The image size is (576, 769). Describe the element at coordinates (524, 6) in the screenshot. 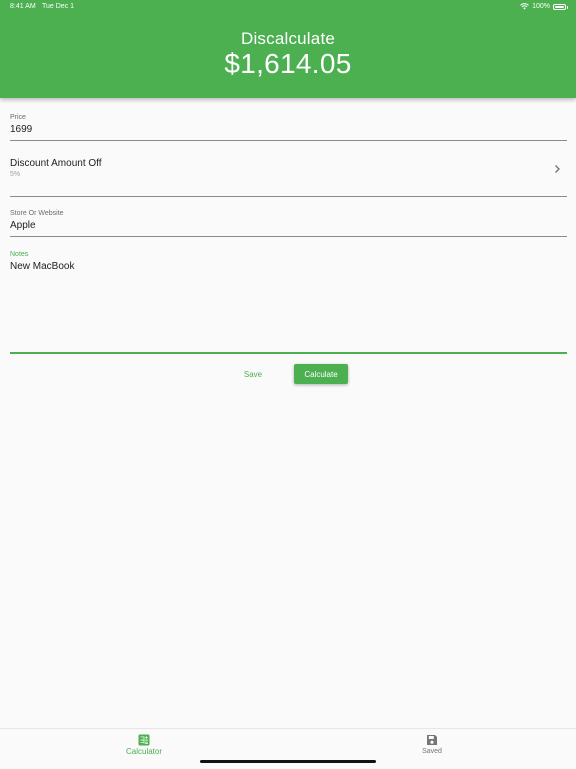

I see `wifi-icon` at that location.